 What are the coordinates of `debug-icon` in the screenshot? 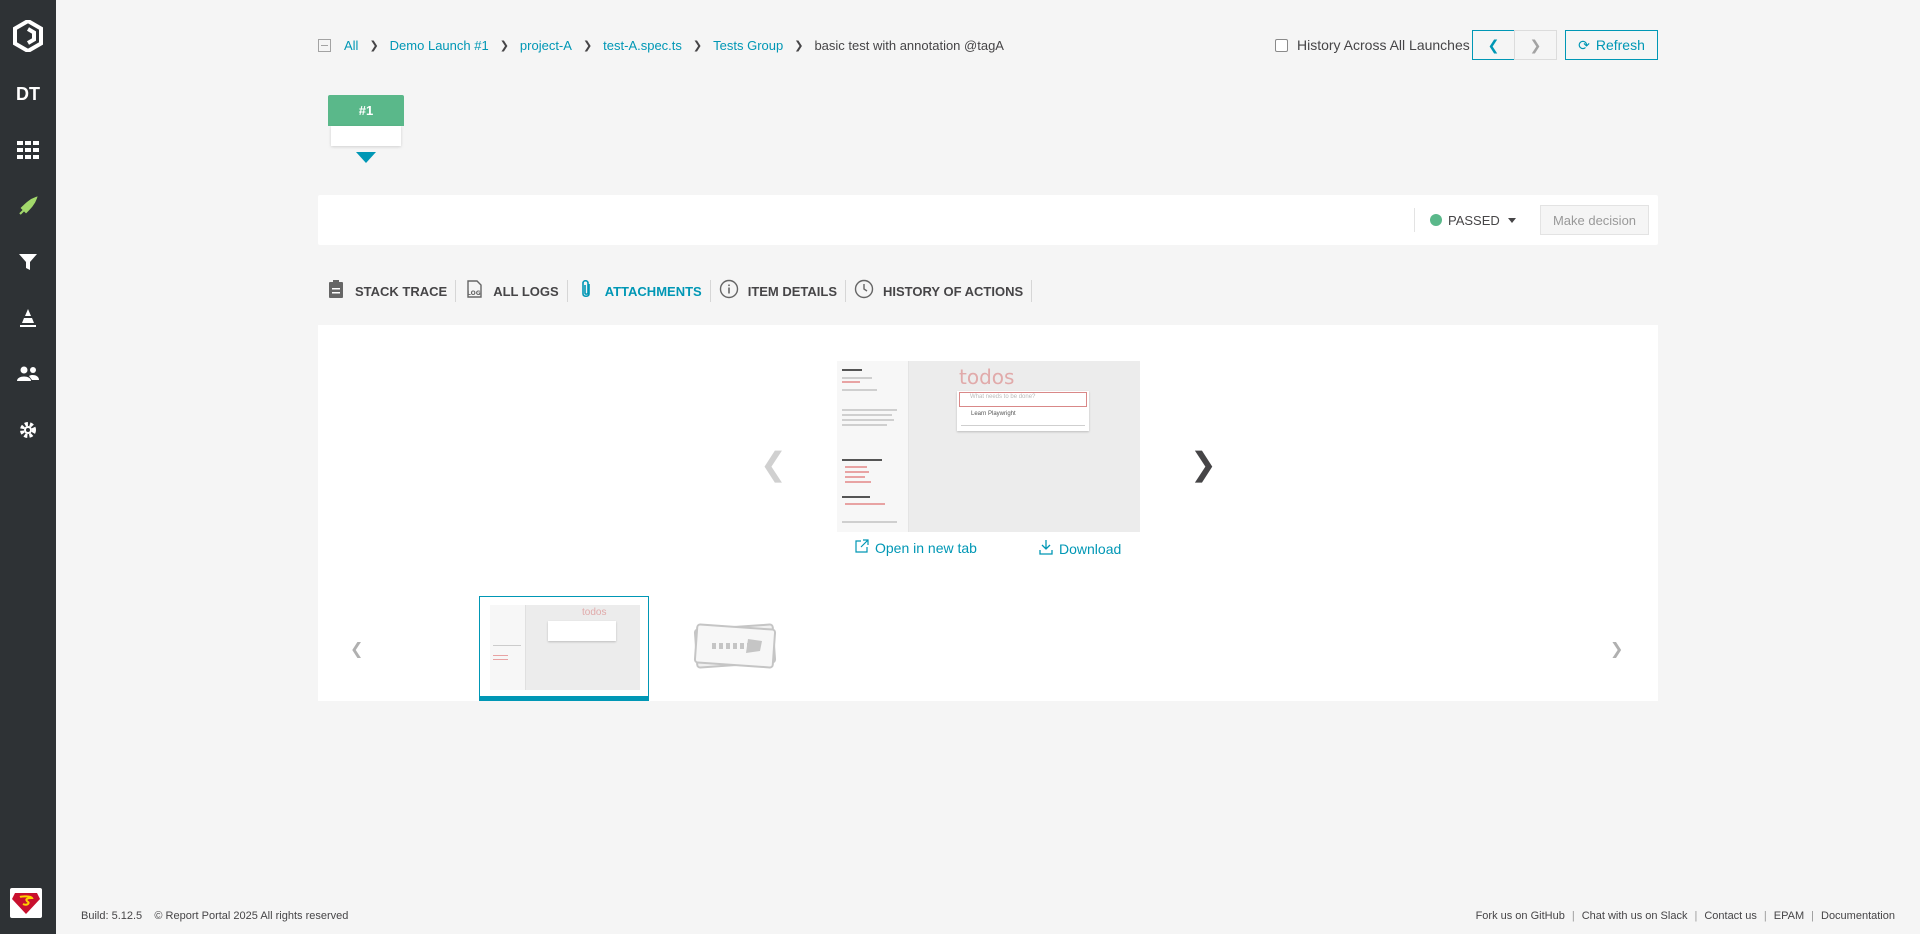 It's located at (28, 318).